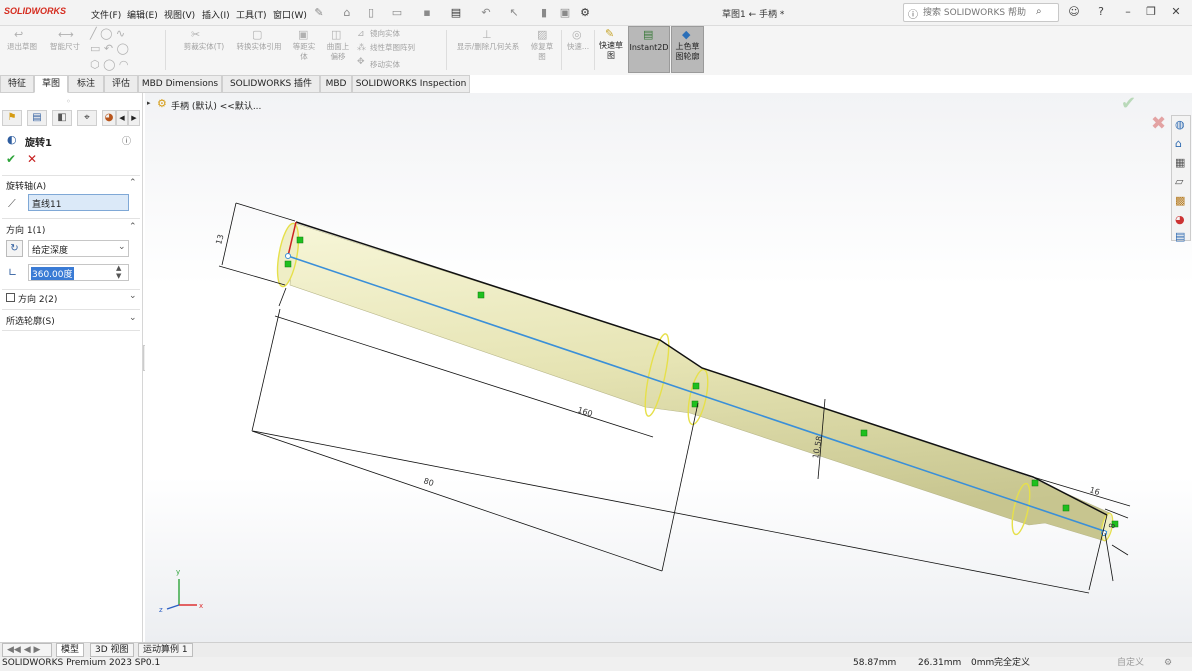 The width and height of the screenshot is (1192, 671). What do you see at coordinates (107, 33) in the screenshot?
I see `line-icon: ╱ ◯ ∿` at bounding box center [107, 33].